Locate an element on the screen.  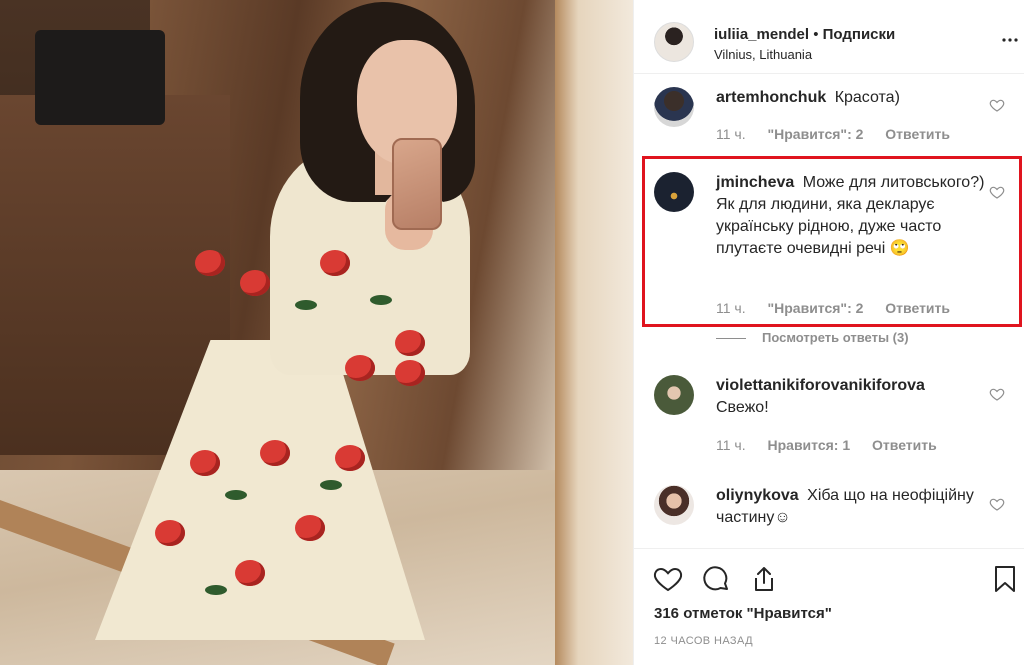
comment-likes: "Нравится": 2 is located at coordinates (816, 134).